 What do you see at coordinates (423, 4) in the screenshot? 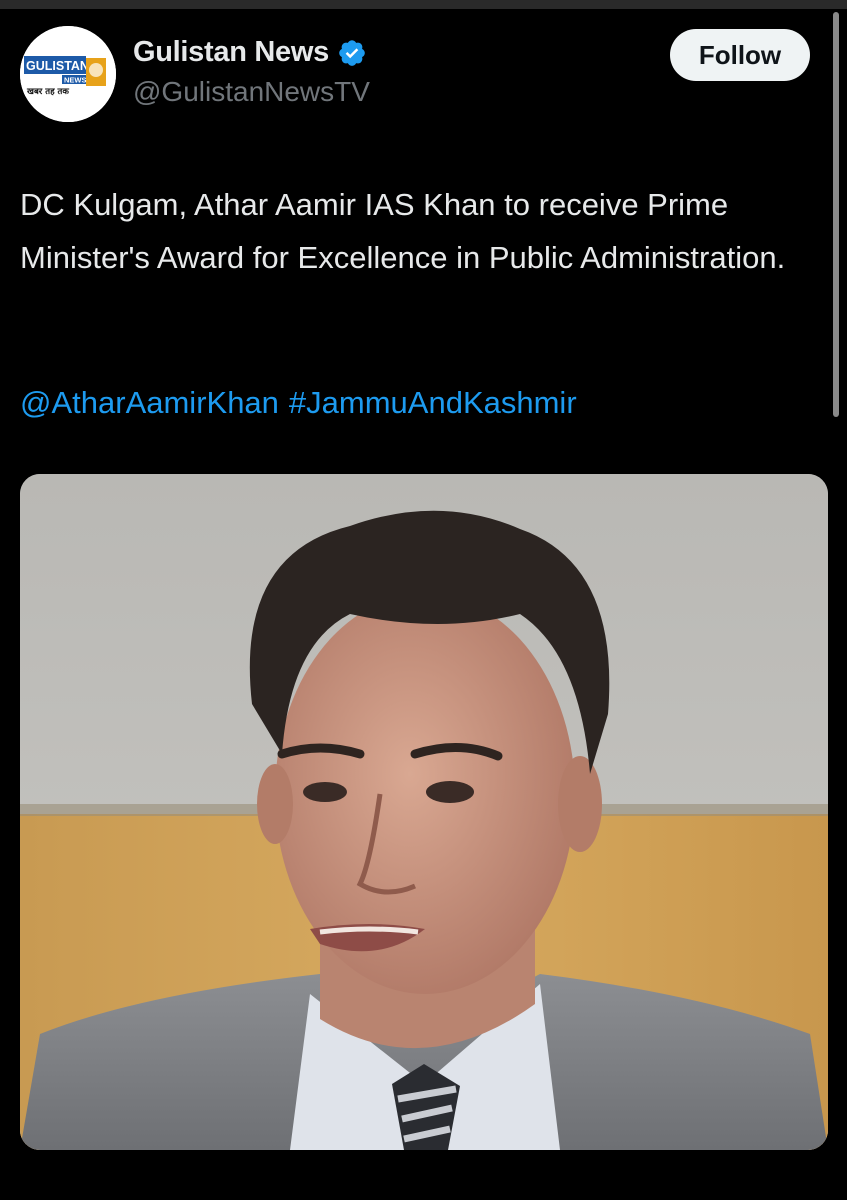
I see `top-status-strip` at bounding box center [423, 4].